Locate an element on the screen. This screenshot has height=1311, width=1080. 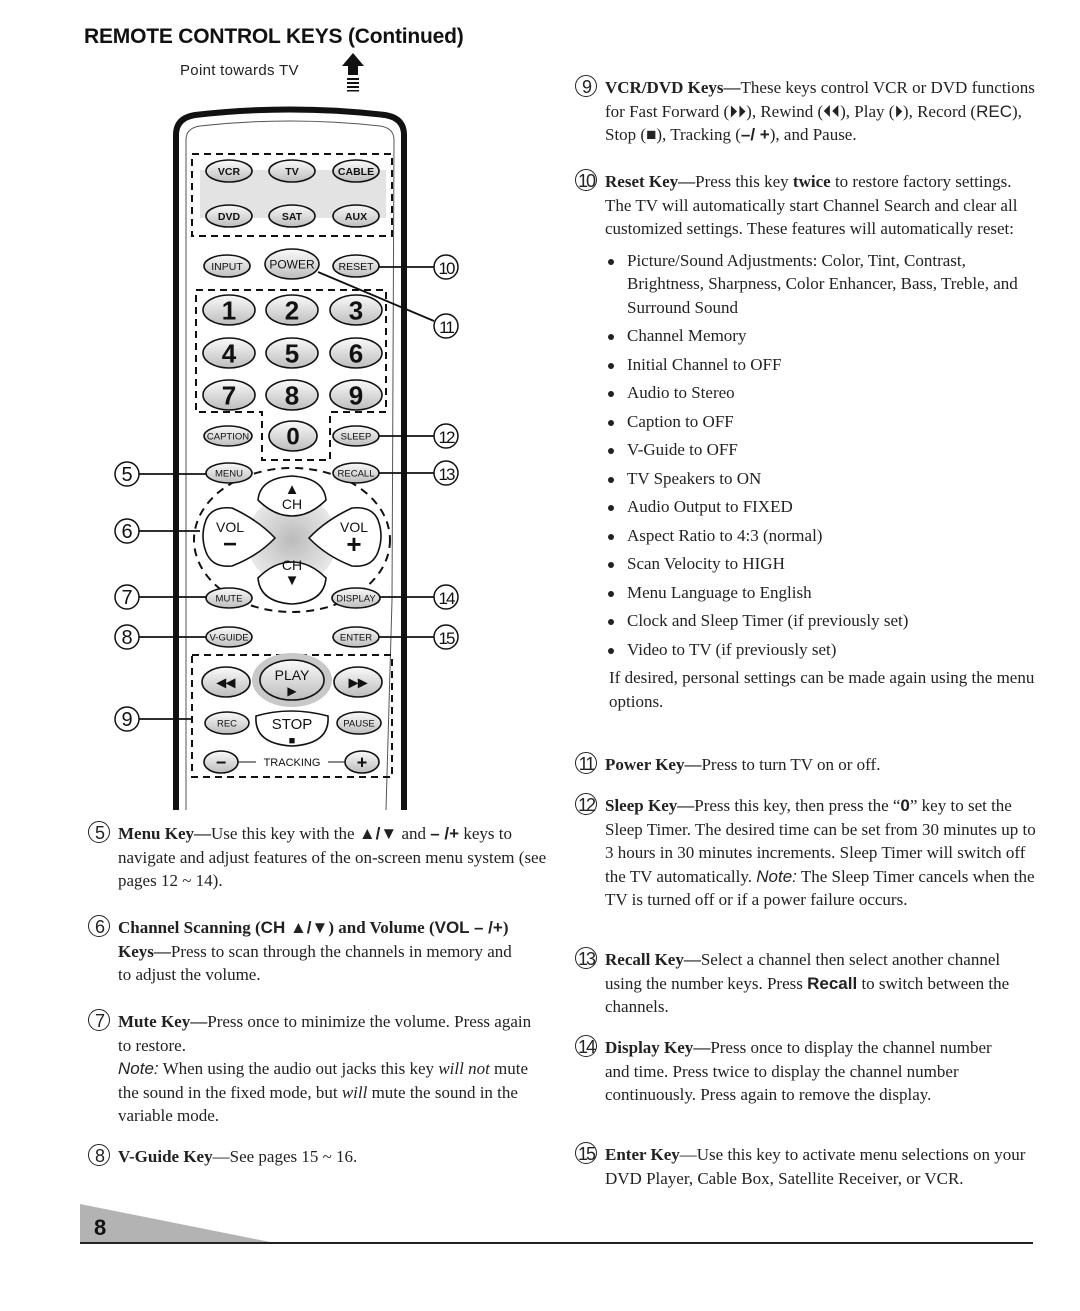
fast-forward-key: ▶▶ is located at coordinates (358, 682).